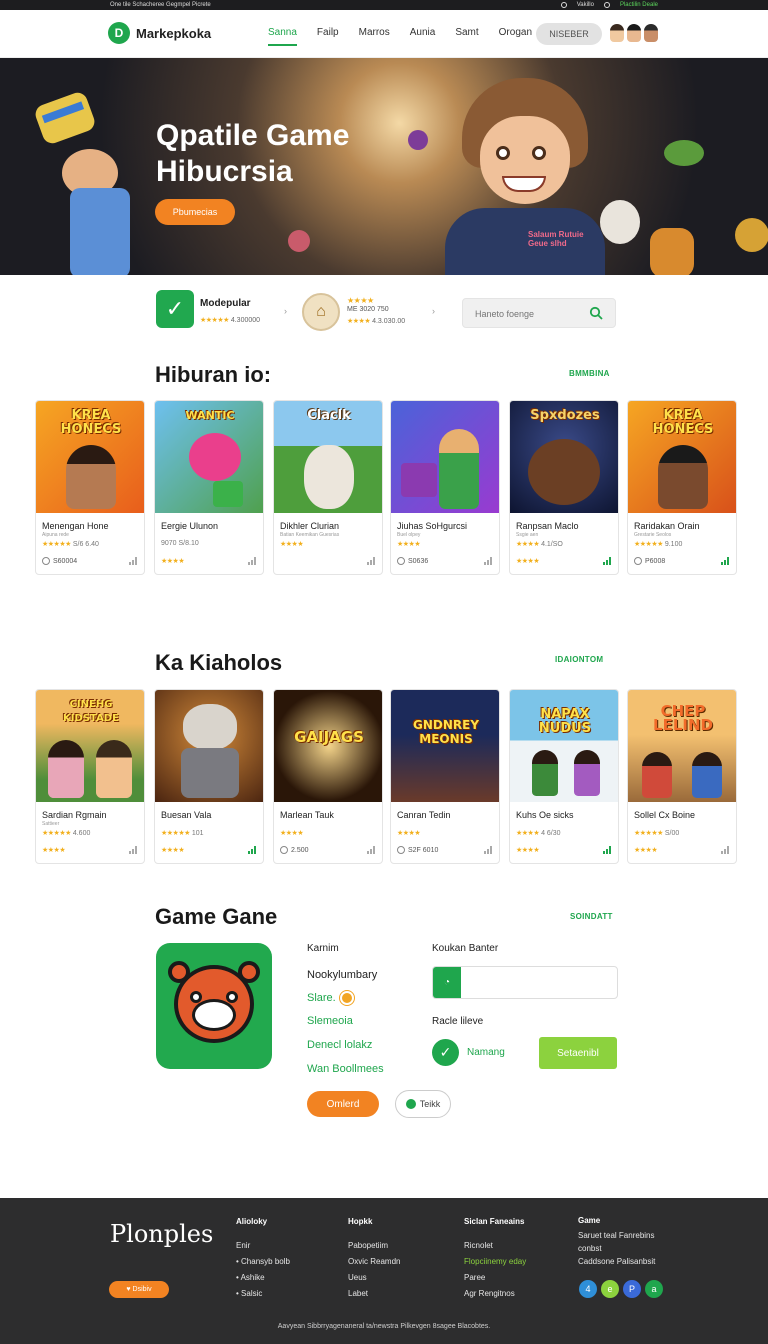  What do you see at coordinates (610, 1289) in the screenshot?
I see `social-icon: e` at bounding box center [610, 1289].